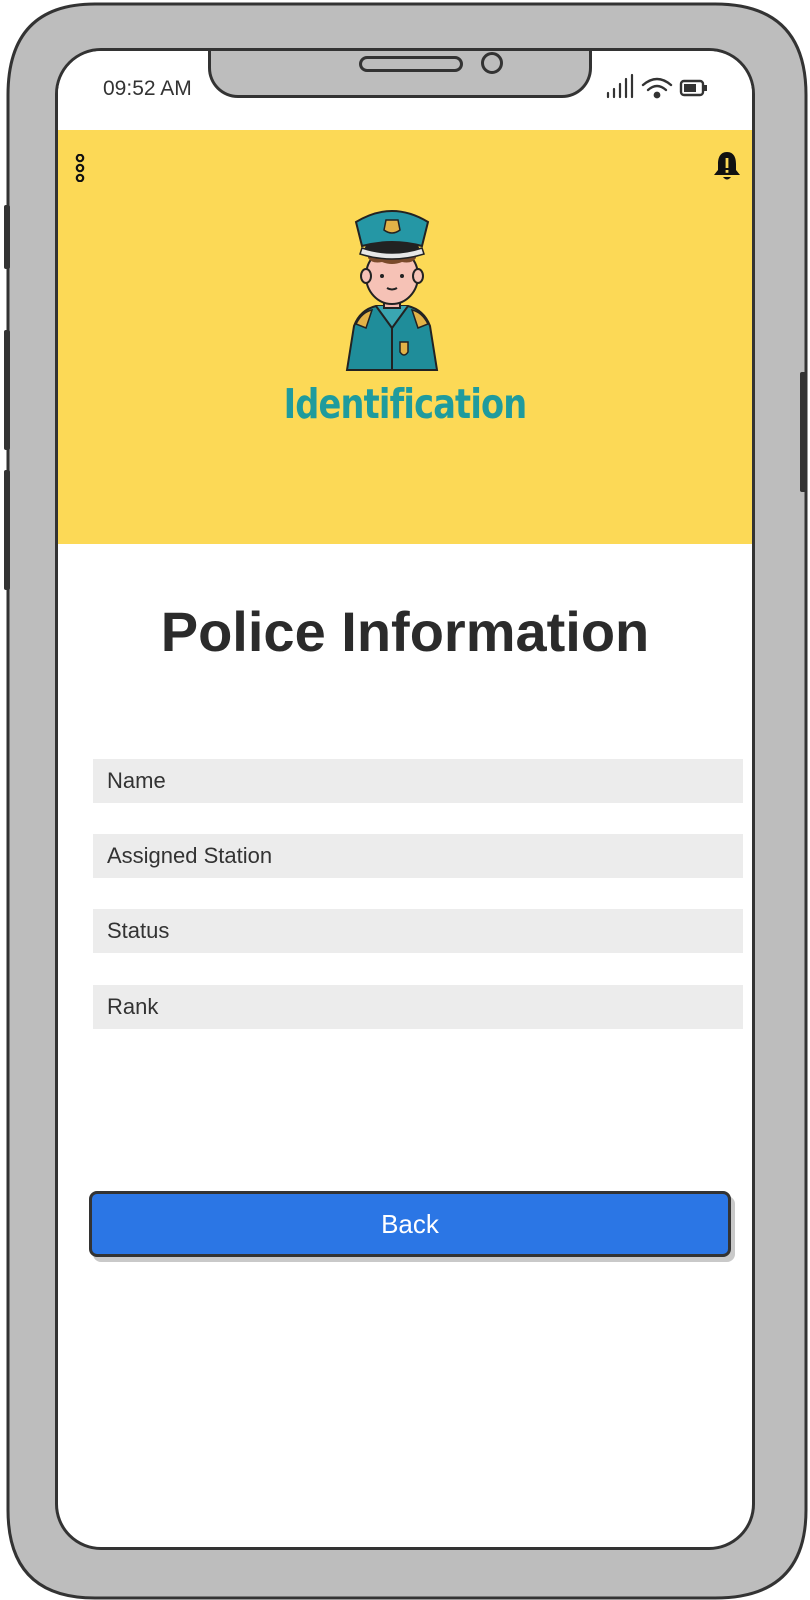 The height and width of the screenshot is (1600, 810). I want to click on status-icons, so click(656, 86).